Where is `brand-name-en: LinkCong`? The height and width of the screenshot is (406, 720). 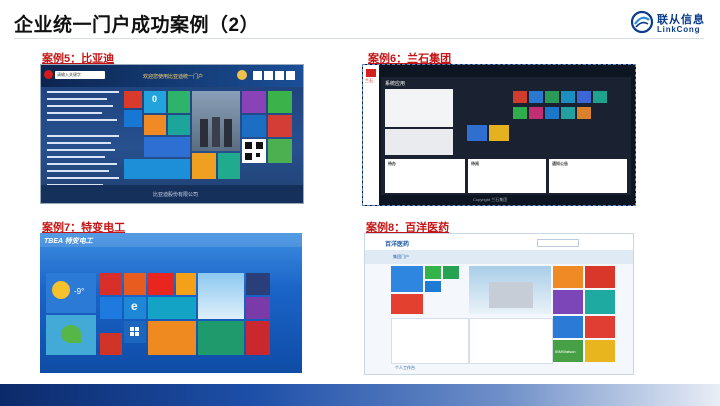
brand-name-en: LinkCong is located at coordinates (679, 29).